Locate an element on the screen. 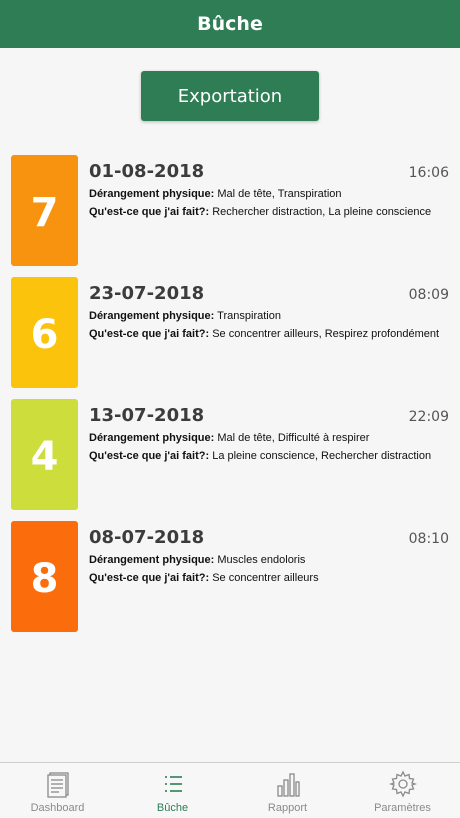  tab-label: Rapport is located at coordinates (287, 808).